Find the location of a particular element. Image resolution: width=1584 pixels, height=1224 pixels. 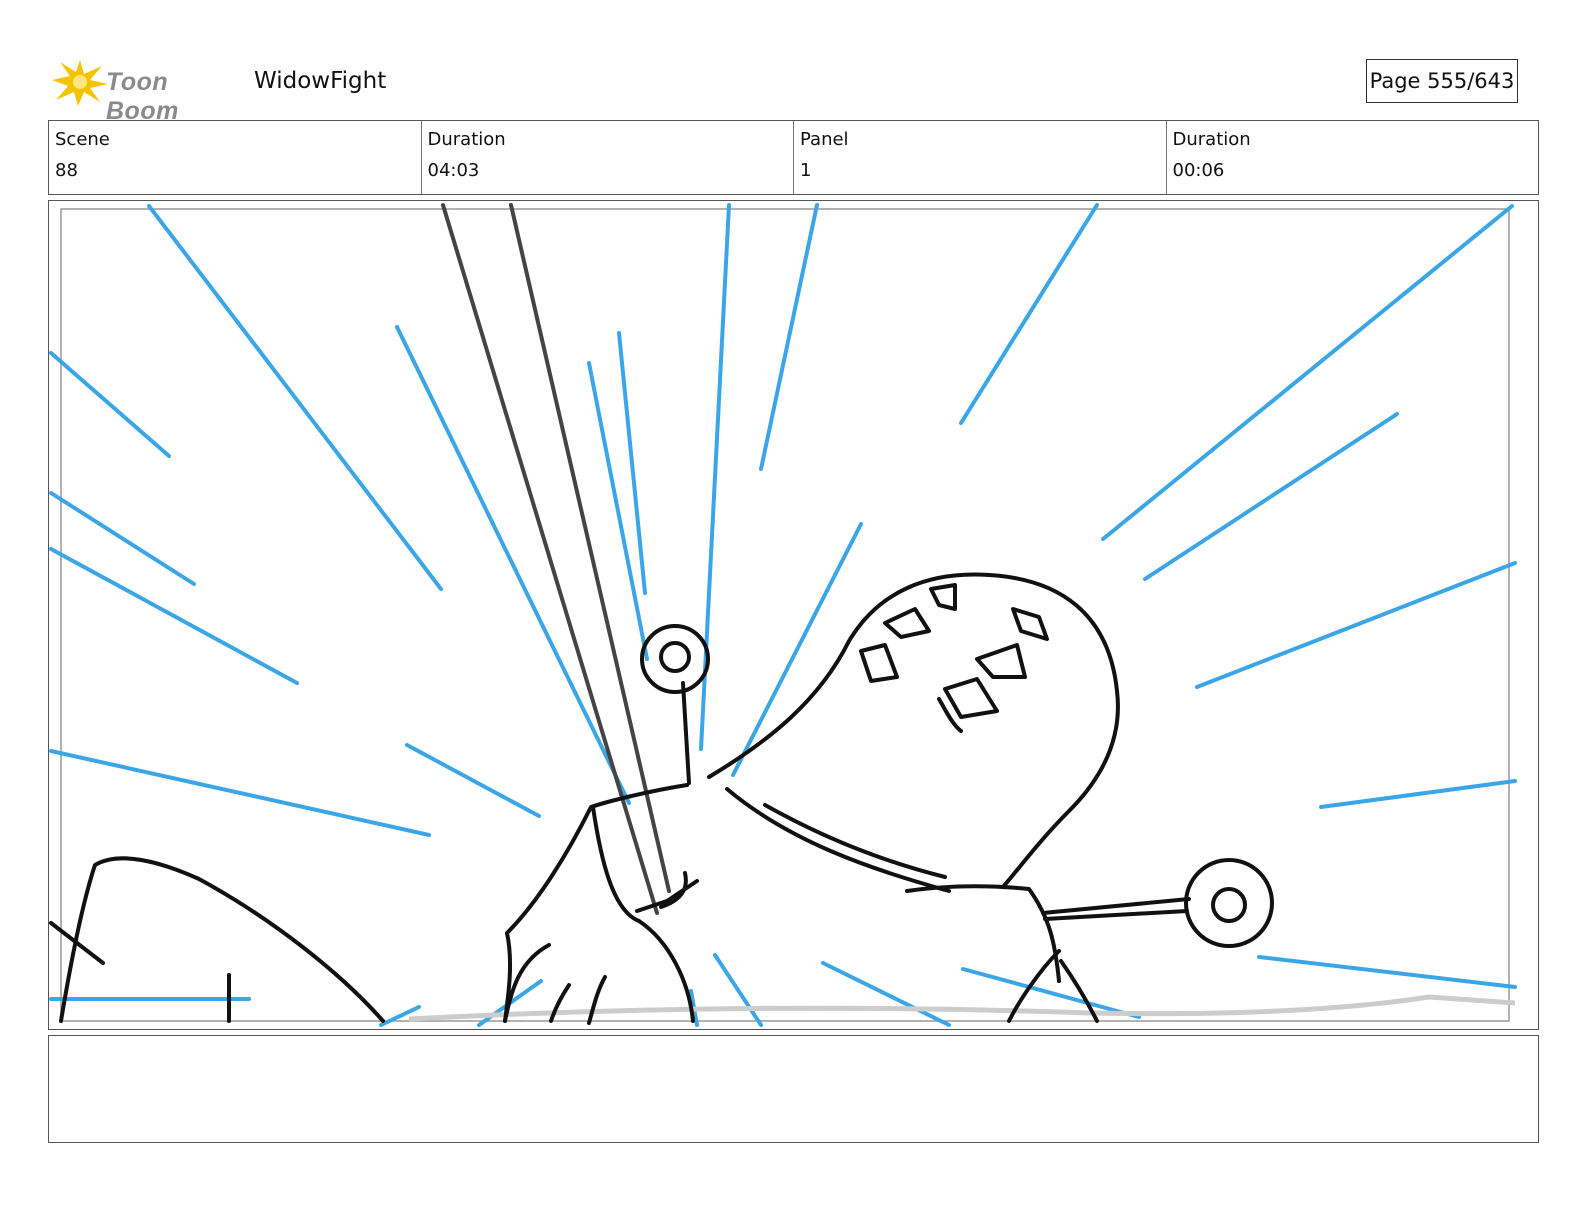

starburst-icon is located at coordinates (80, 83).